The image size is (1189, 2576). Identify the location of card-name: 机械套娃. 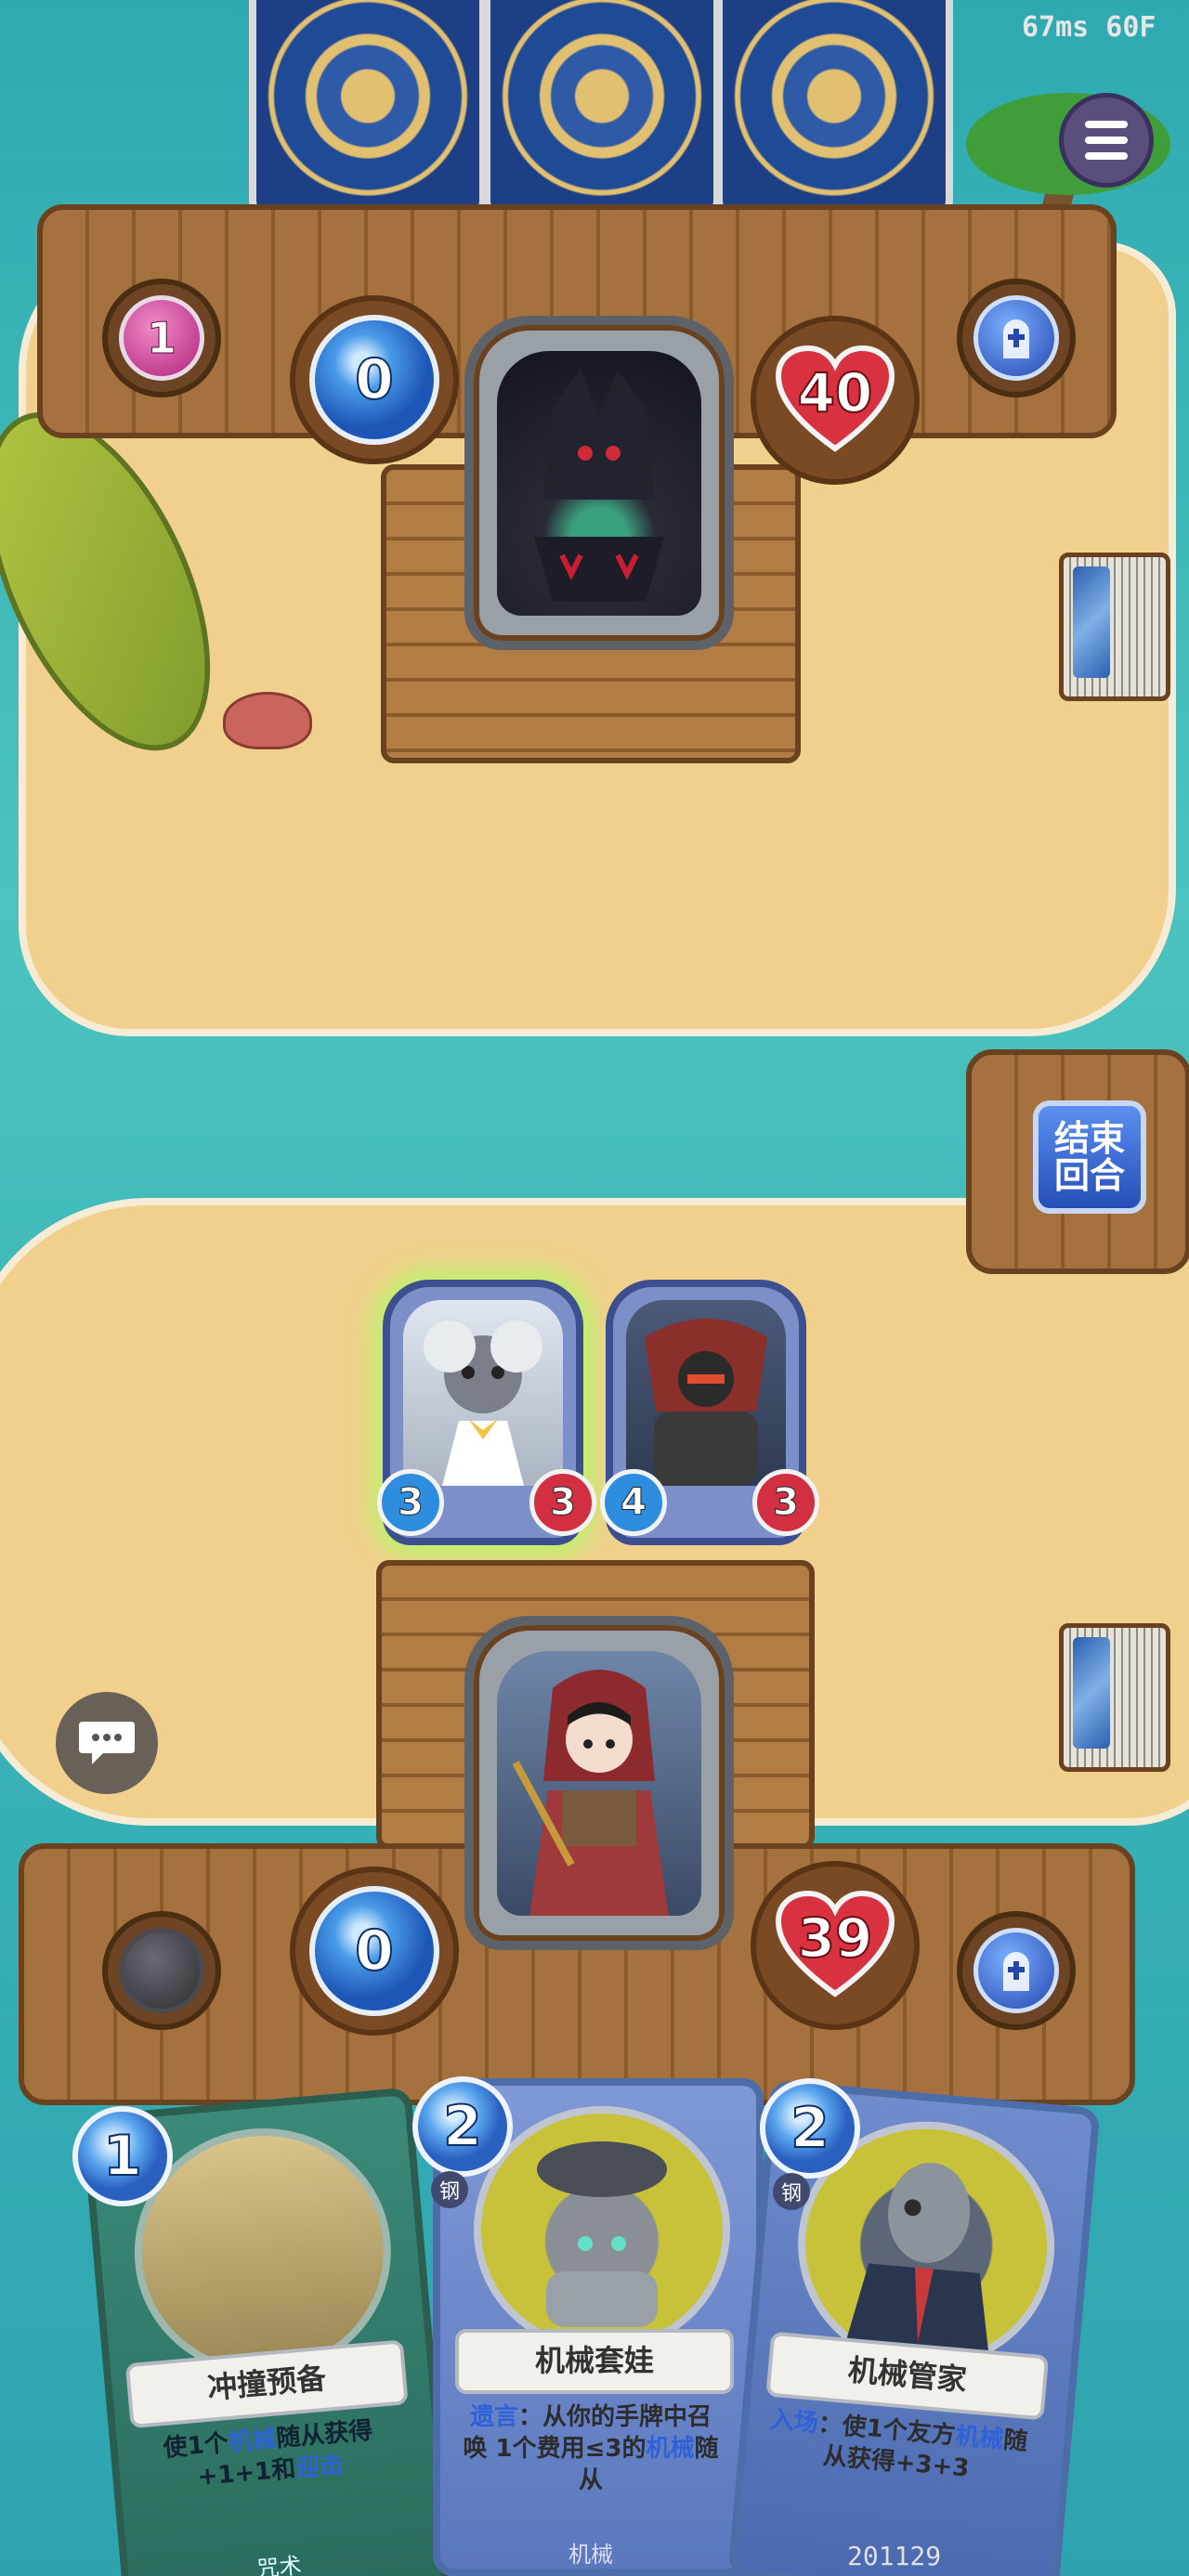
(594, 2361).